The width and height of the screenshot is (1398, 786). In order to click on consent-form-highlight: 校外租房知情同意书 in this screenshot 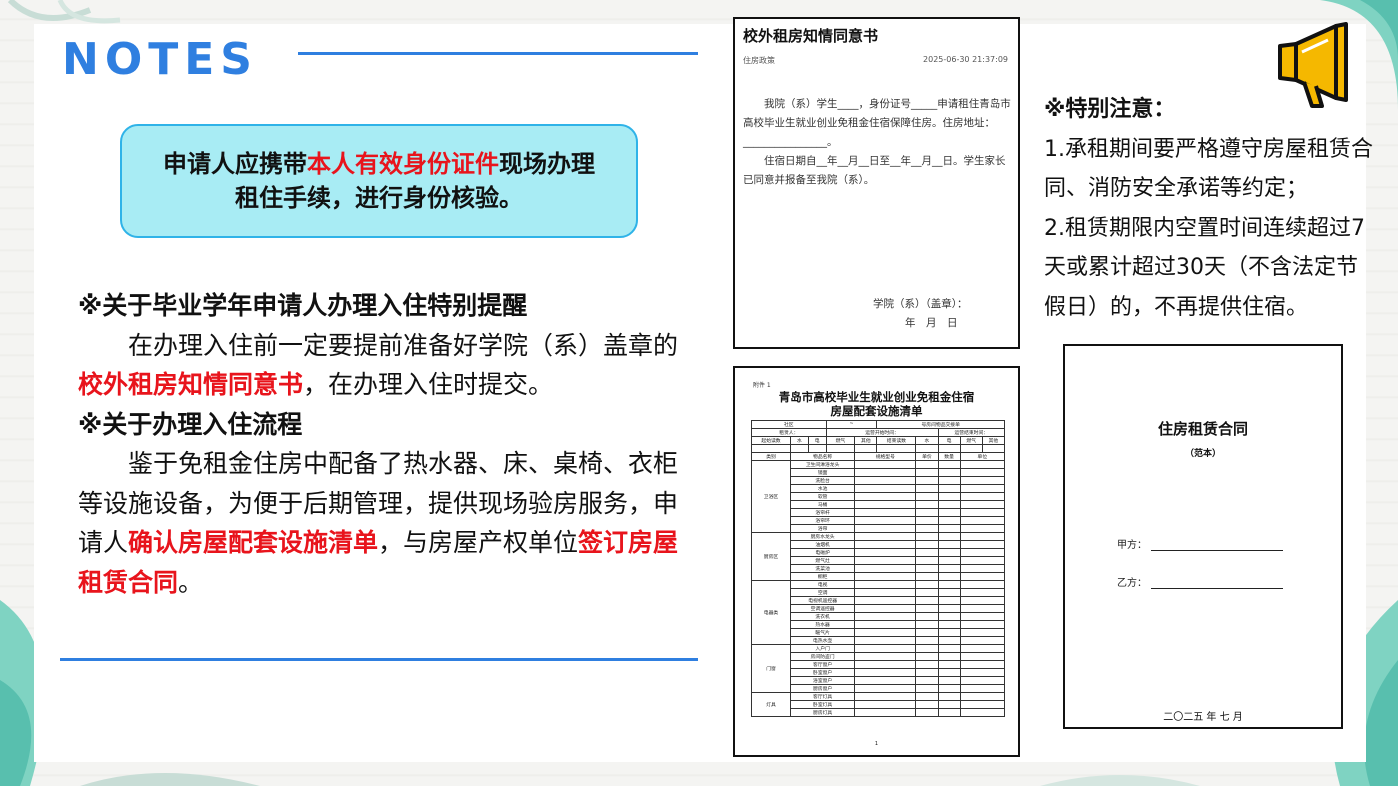, I will do `click(191, 384)`.